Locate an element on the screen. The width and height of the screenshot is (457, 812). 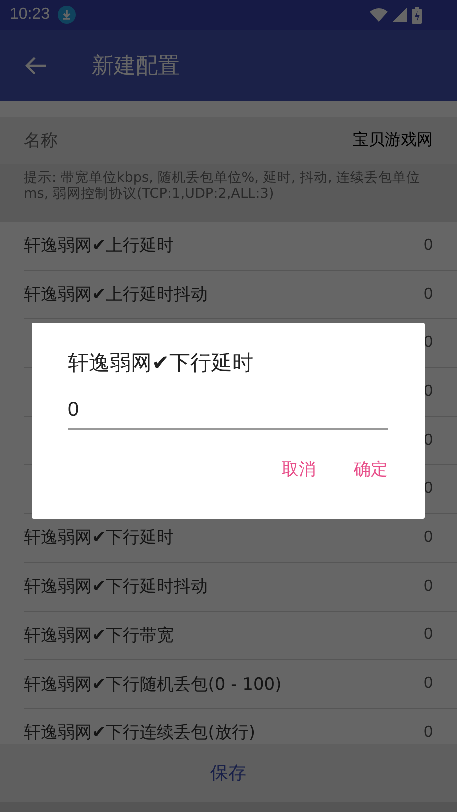
battery-icon is located at coordinates (417, 15).